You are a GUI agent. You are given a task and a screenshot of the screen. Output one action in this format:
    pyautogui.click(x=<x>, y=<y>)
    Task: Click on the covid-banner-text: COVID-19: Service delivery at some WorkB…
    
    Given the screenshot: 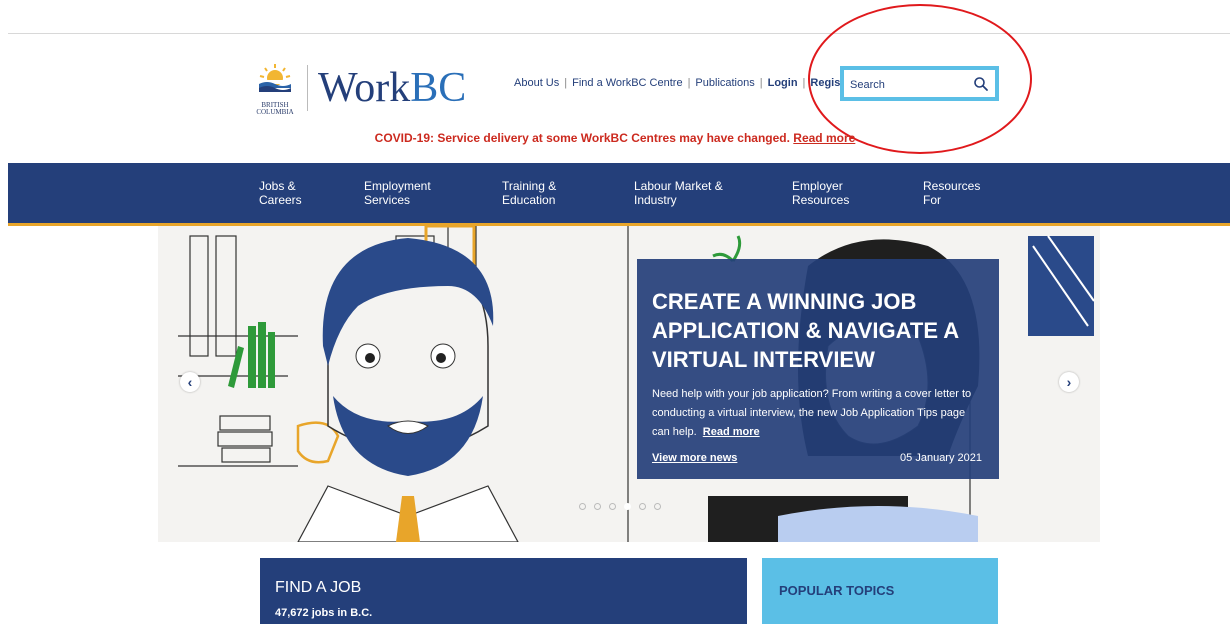 What is the action you would take?
    pyautogui.click(x=582, y=138)
    